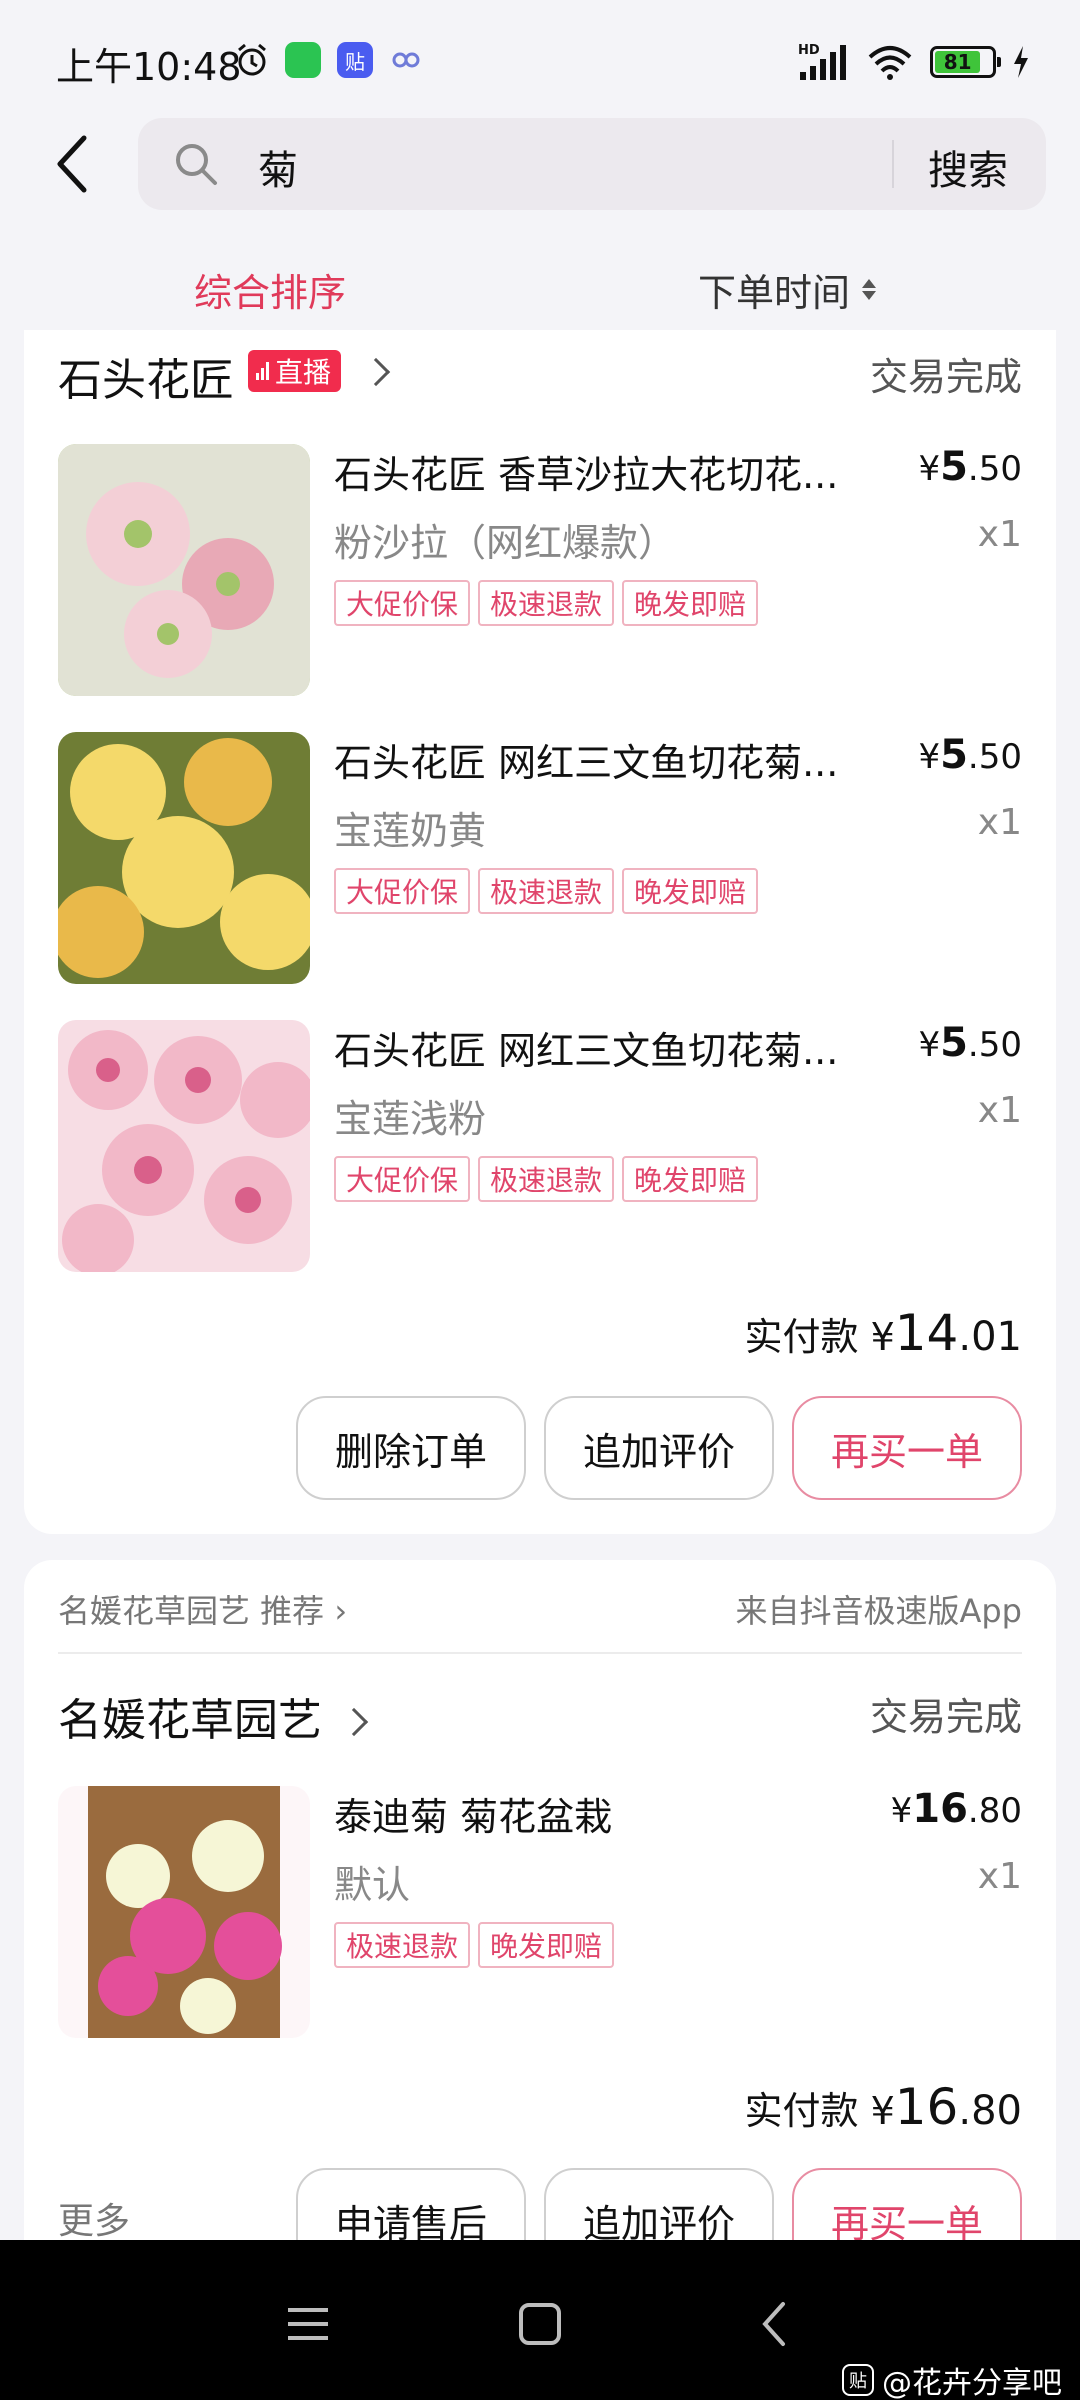  What do you see at coordinates (411, 1448) in the screenshot?
I see `delete-order-button: 删除订单` at bounding box center [411, 1448].